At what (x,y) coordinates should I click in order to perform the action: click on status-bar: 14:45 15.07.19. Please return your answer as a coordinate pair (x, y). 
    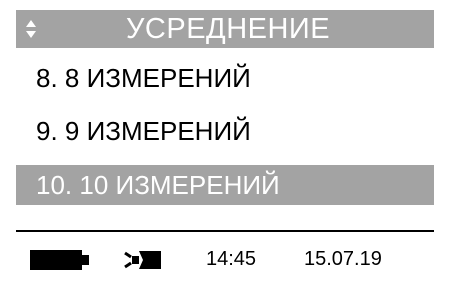
    Looking at the image, I should click on (225, 258).